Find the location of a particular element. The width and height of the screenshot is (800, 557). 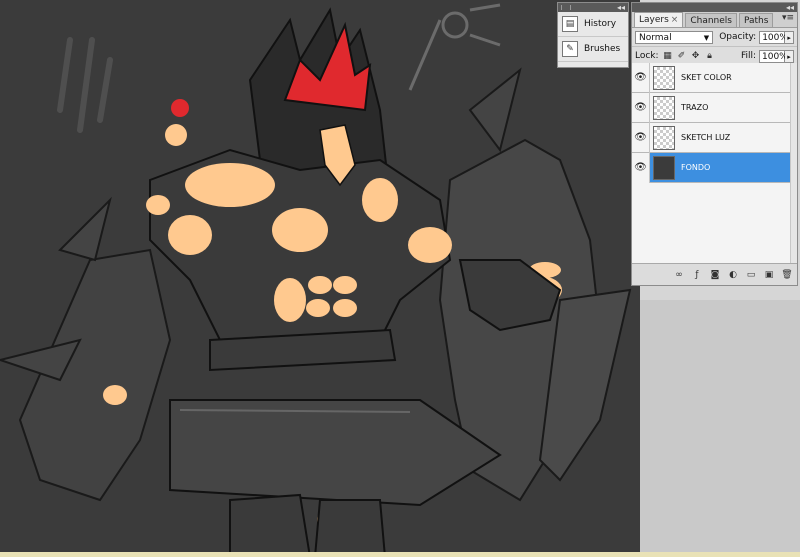

tab-layers: Layers × is located at coordinates (659, 19).